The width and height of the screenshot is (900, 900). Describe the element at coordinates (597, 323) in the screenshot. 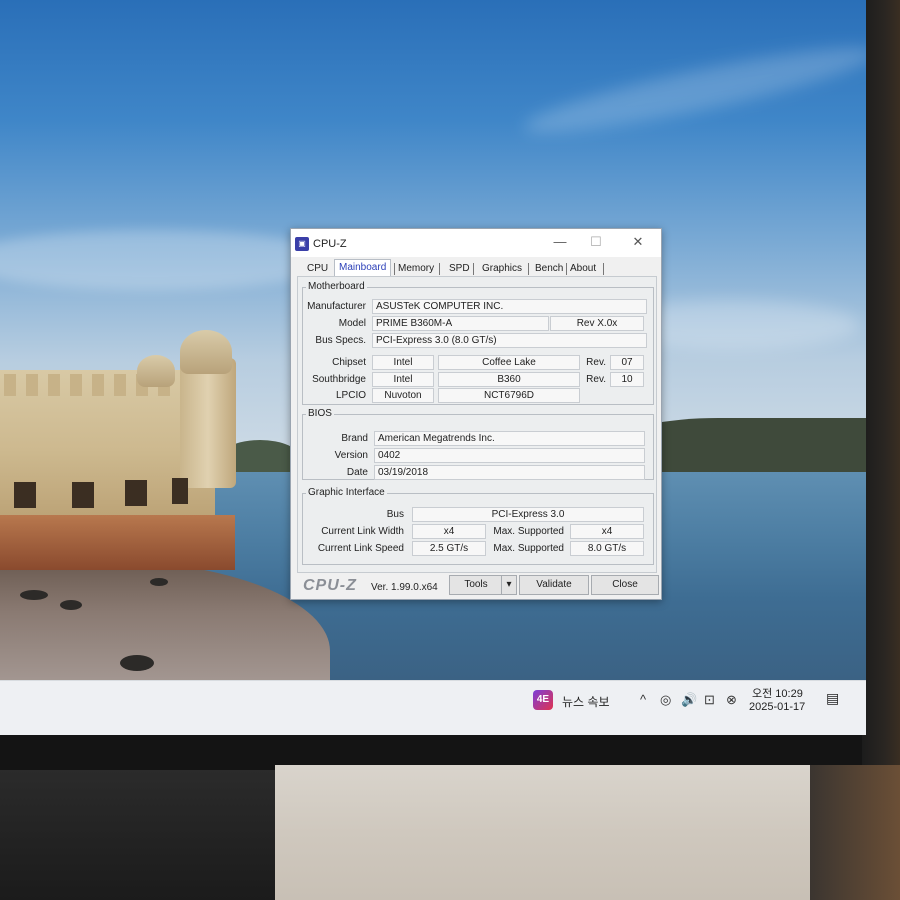

I see `model-revision: Rev X.0x` at that location.